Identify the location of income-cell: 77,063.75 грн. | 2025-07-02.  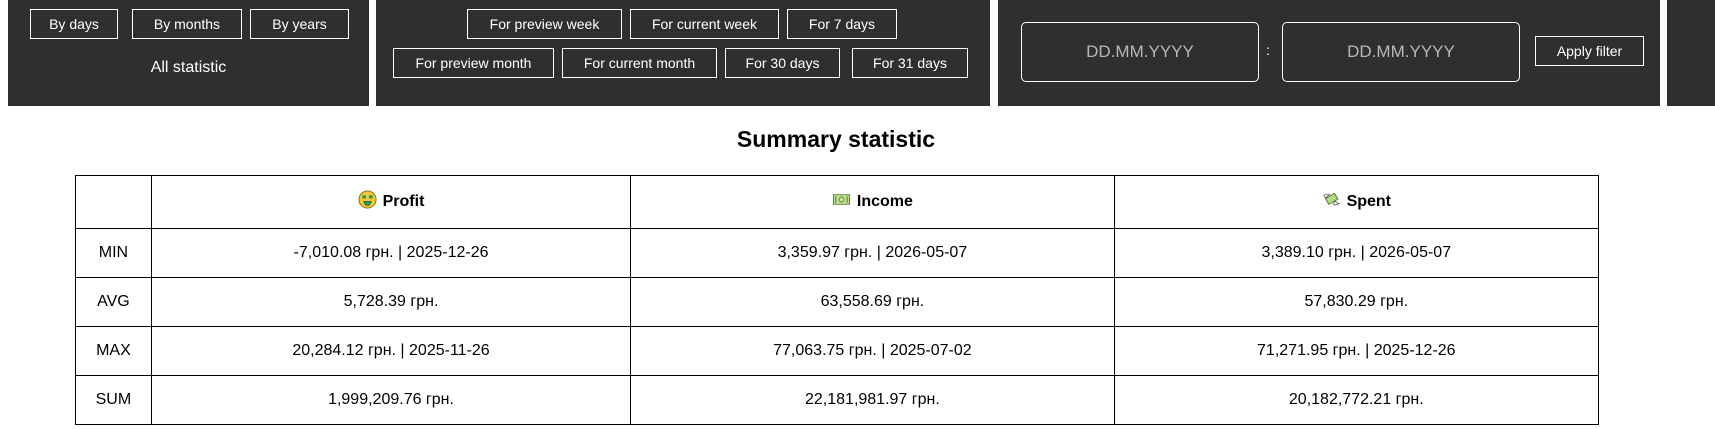
(872, 351).